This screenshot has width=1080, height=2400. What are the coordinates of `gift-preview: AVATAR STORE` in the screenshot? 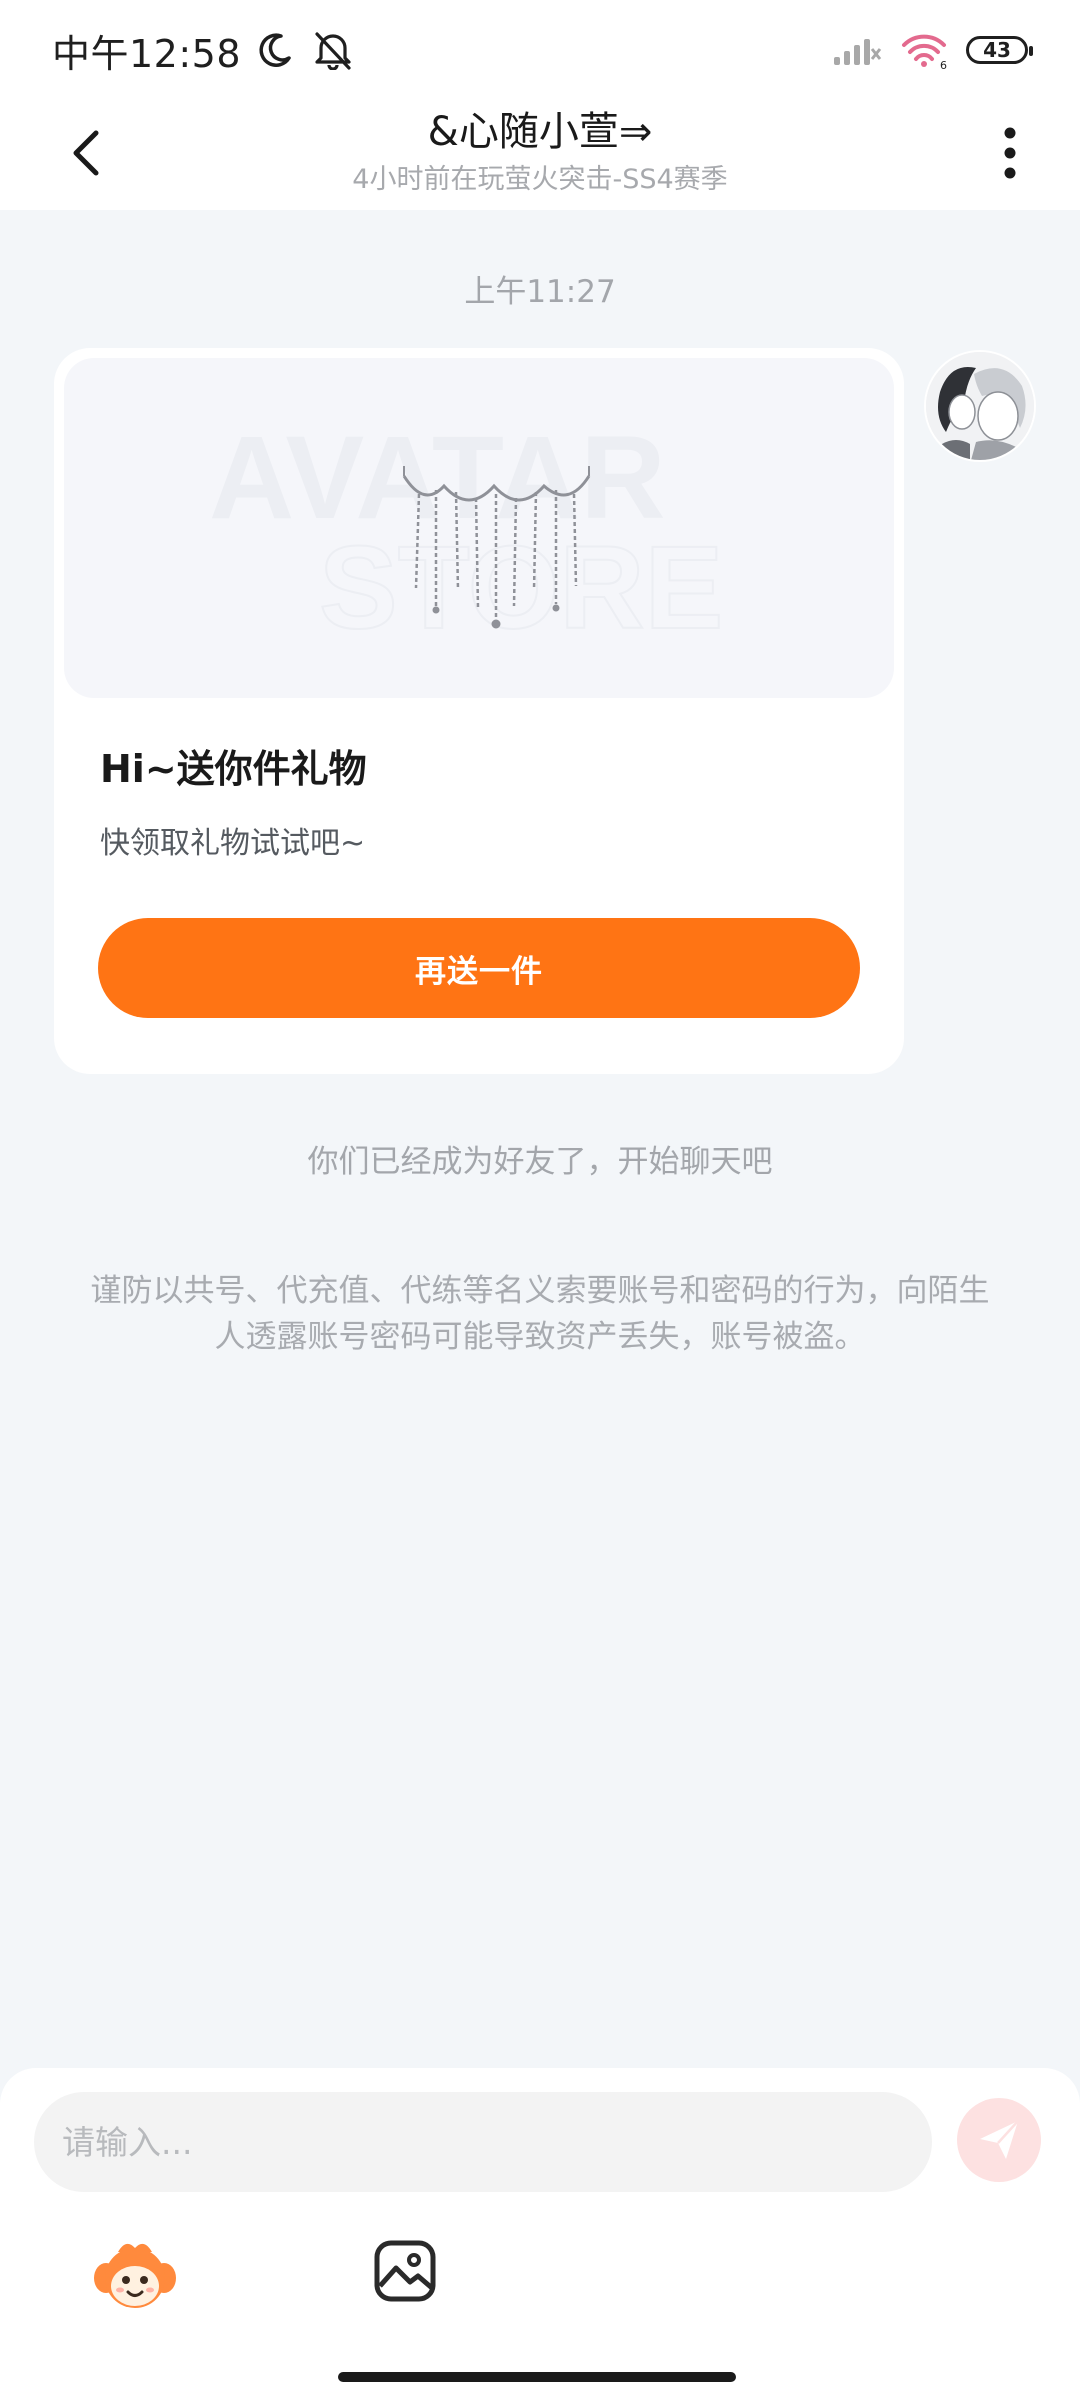 It's located at (466, 533).